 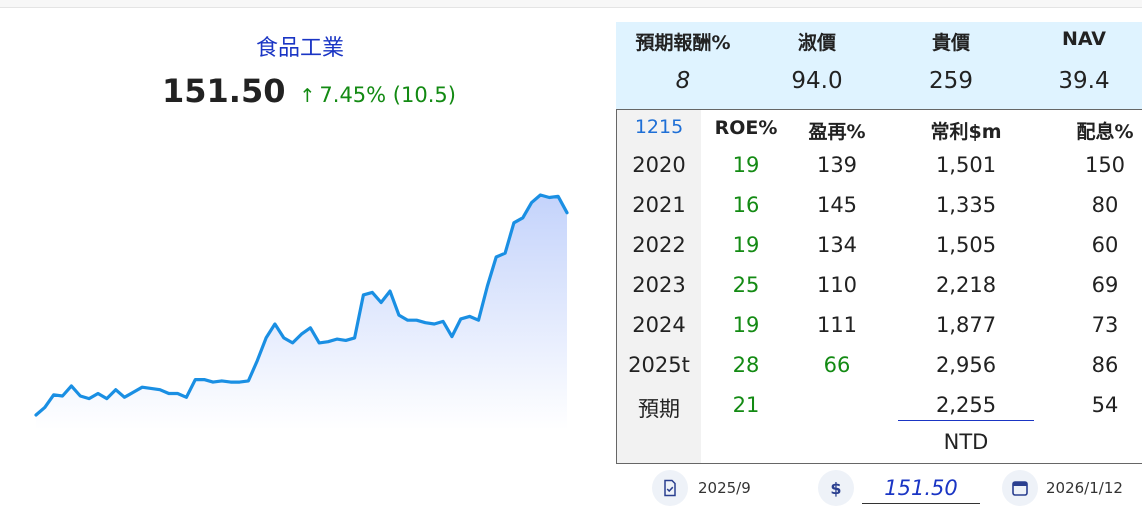 I want to click on row-year: 2021, so click(x=659, y=205).